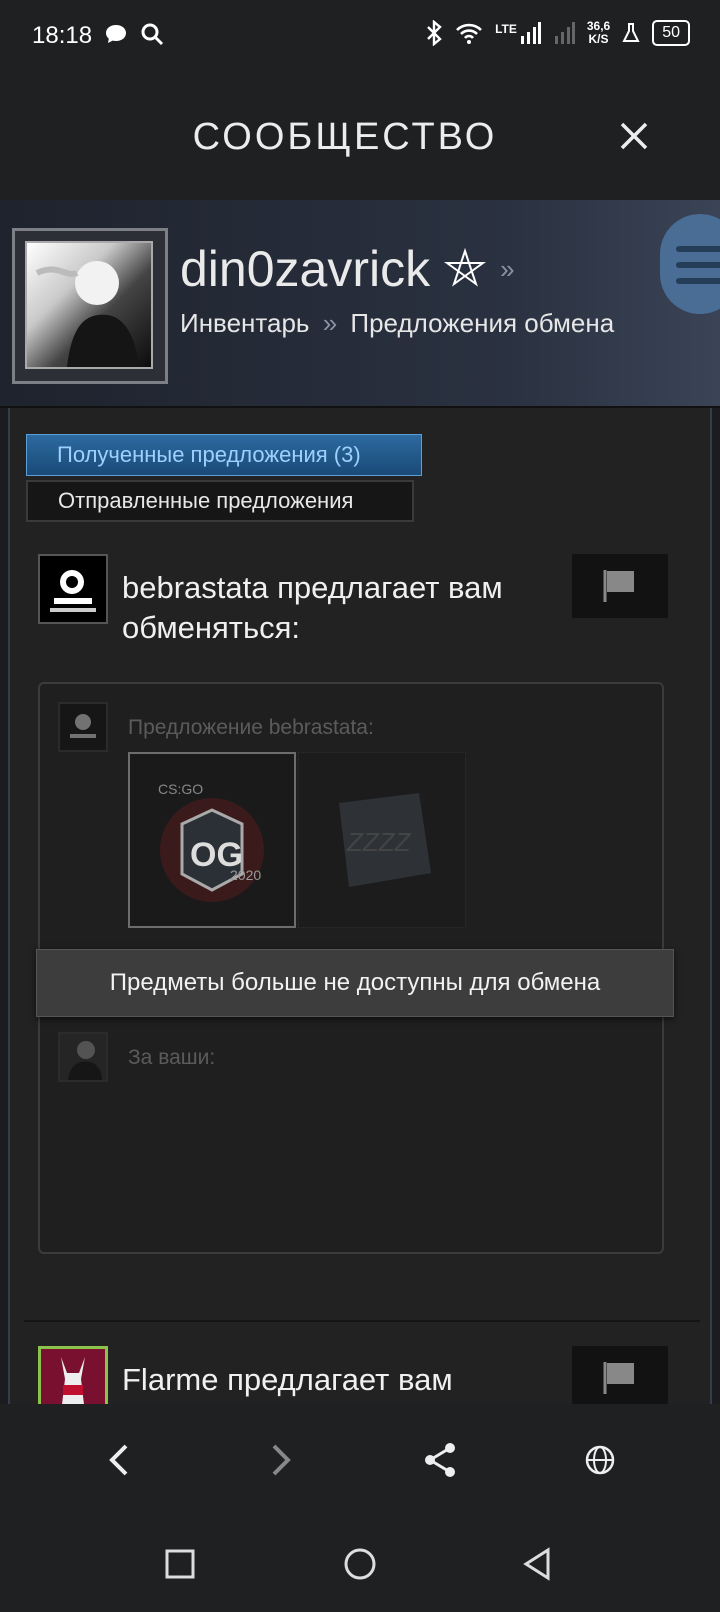 The height and width of the screenshot is (1612, 720). Describe the element at coordinates (280, 1460) in the screenshot. I see `forward-icon` at that location.